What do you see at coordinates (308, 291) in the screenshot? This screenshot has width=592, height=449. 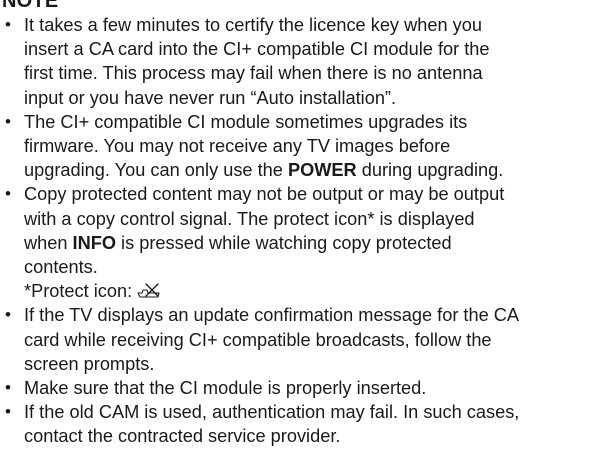 I see `protect-icon-line: *Protect icon:` at bounding box center [308, 291].